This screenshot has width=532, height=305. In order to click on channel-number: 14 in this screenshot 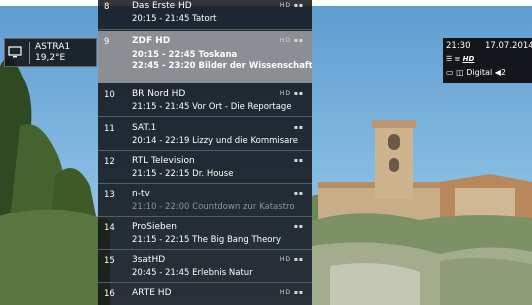, I will do `click(109, 228)`.